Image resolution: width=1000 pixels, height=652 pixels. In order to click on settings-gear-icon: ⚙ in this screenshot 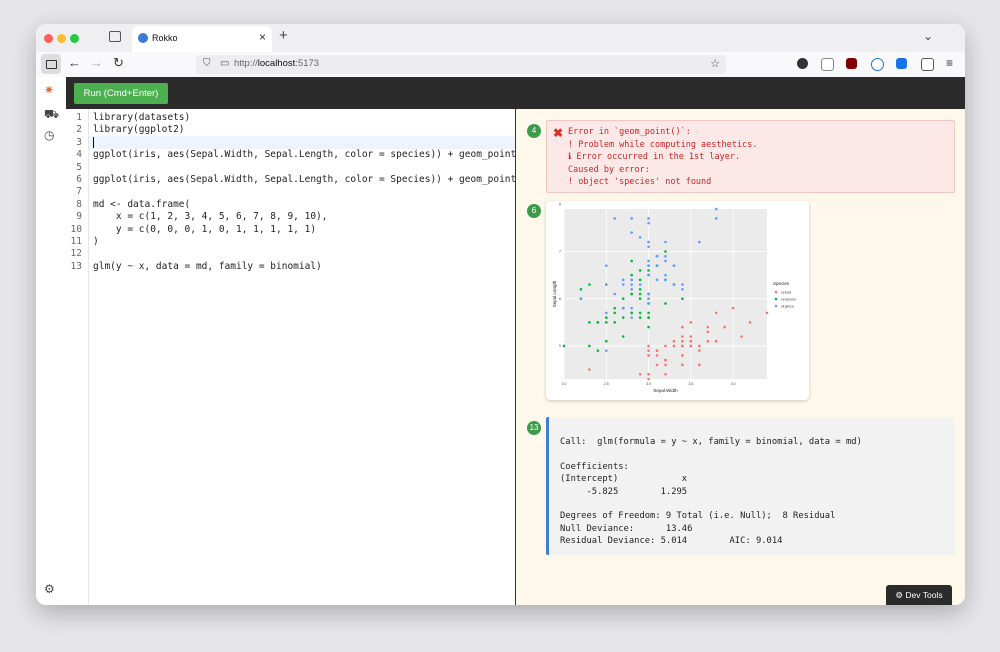, I will do `click(49, 589)`.